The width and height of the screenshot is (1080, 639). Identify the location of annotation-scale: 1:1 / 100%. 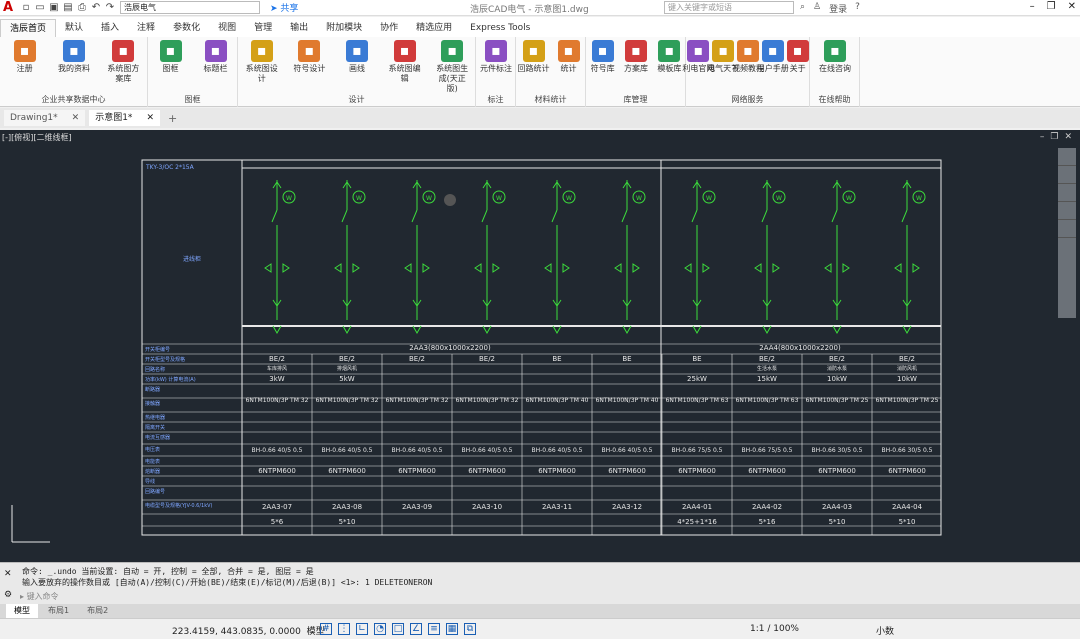
(774, 629).